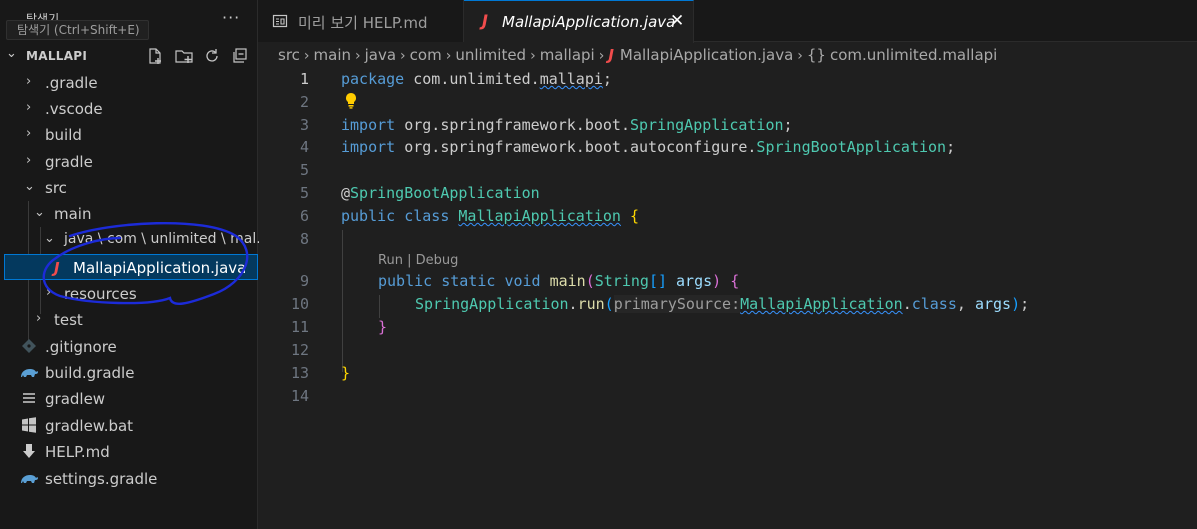 The width and height of the screenshot is (1197, 529). What do you see at coordinates (129, 109) in the screenshot?
I see `tree-folder-vscode: › .vscode` at bounding box center [129, 109].